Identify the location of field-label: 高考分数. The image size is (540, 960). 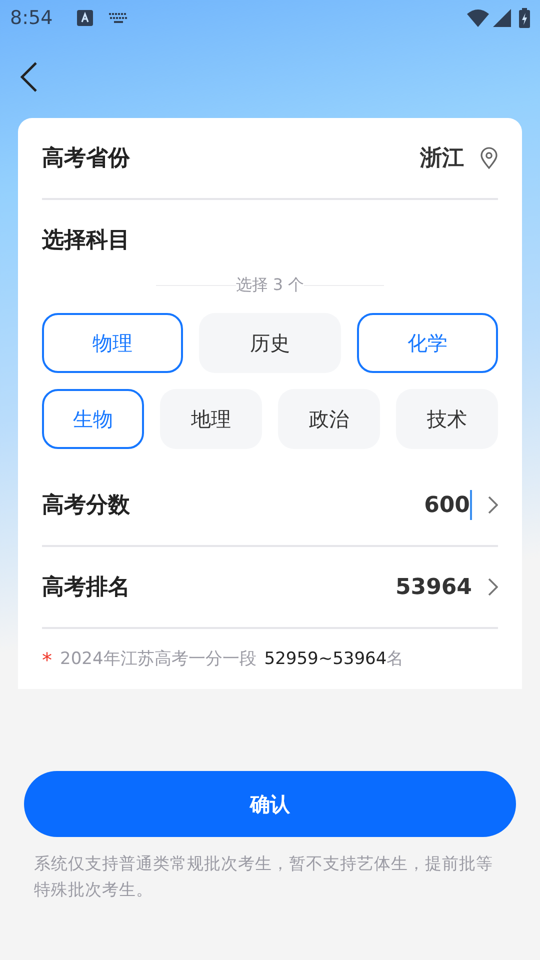
(86, 506).